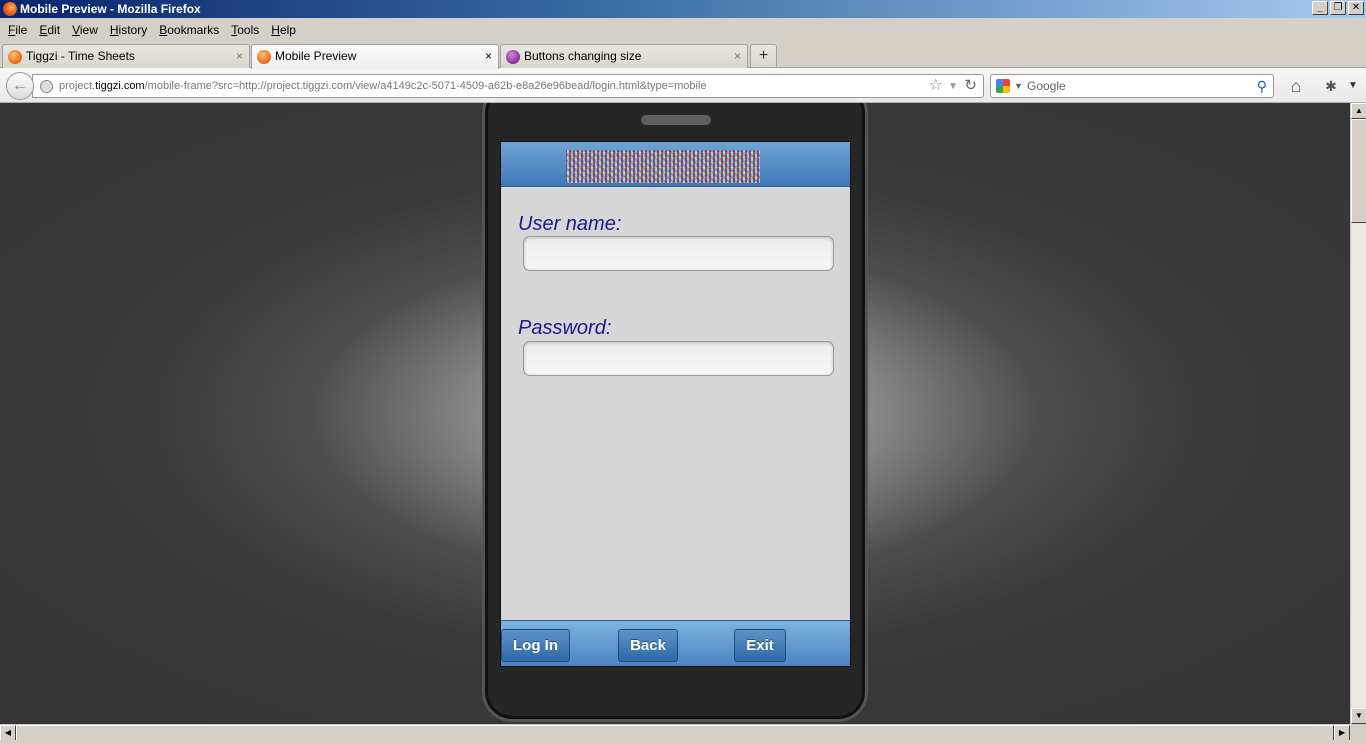 Image resolution: width=1366 pixels, height=744 pixels. Describe the element at coordinates (648, 645) in the screenshot. I see `back-app-button: Back` at that location.